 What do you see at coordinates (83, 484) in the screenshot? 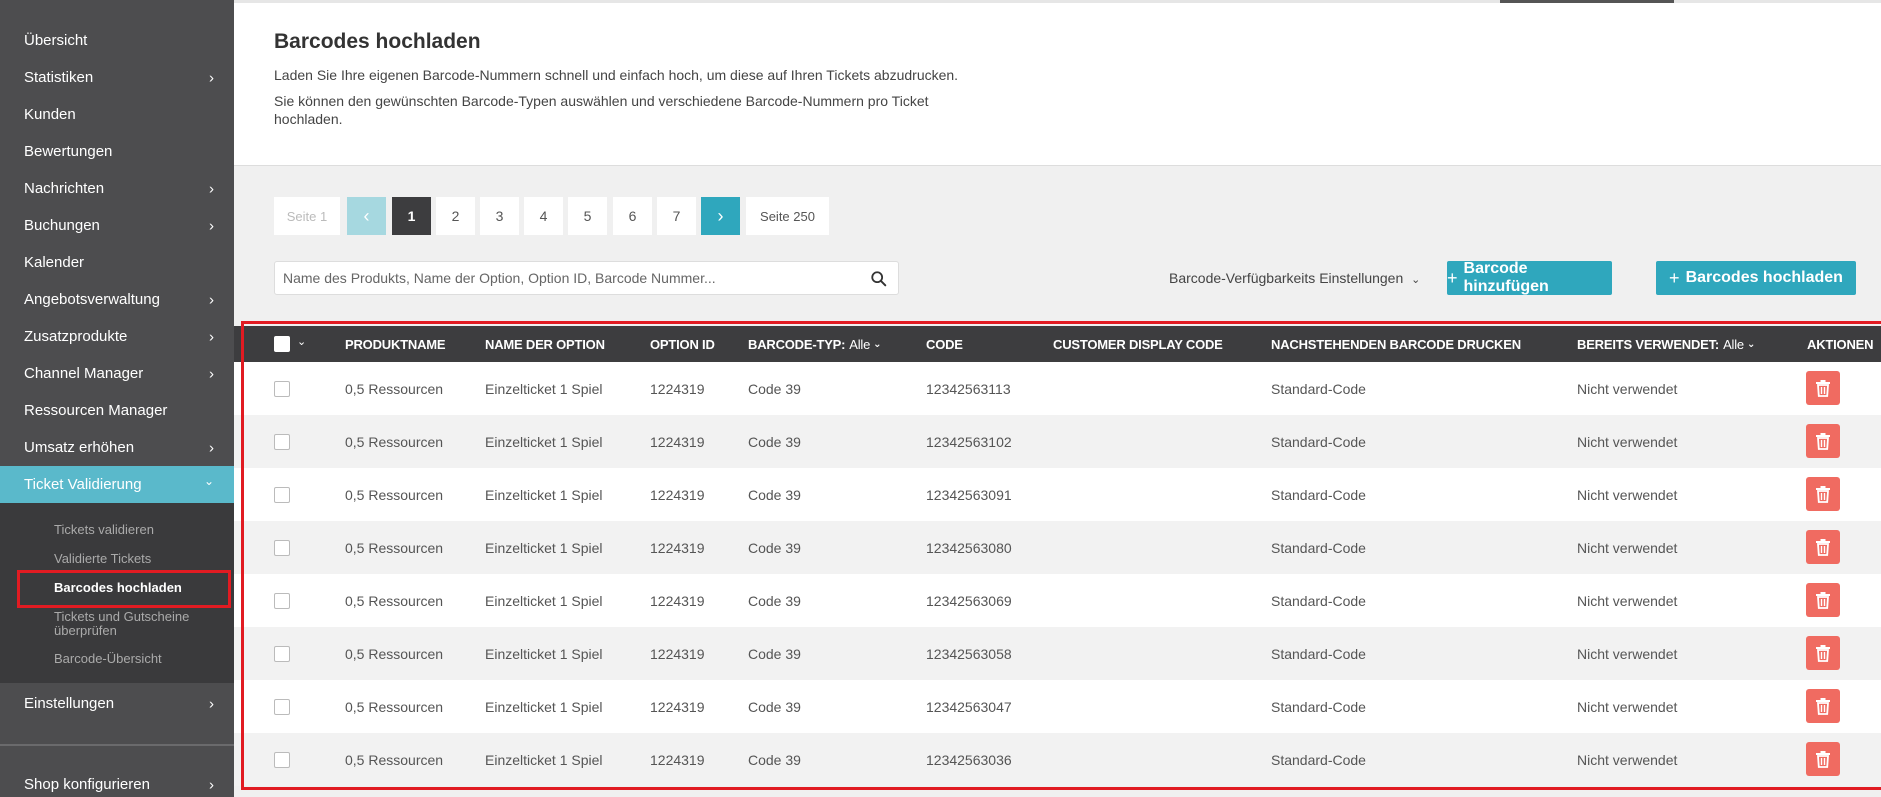
I see `sidebar-item-label: Ticket Validierung` at bounding box center [83, 484].